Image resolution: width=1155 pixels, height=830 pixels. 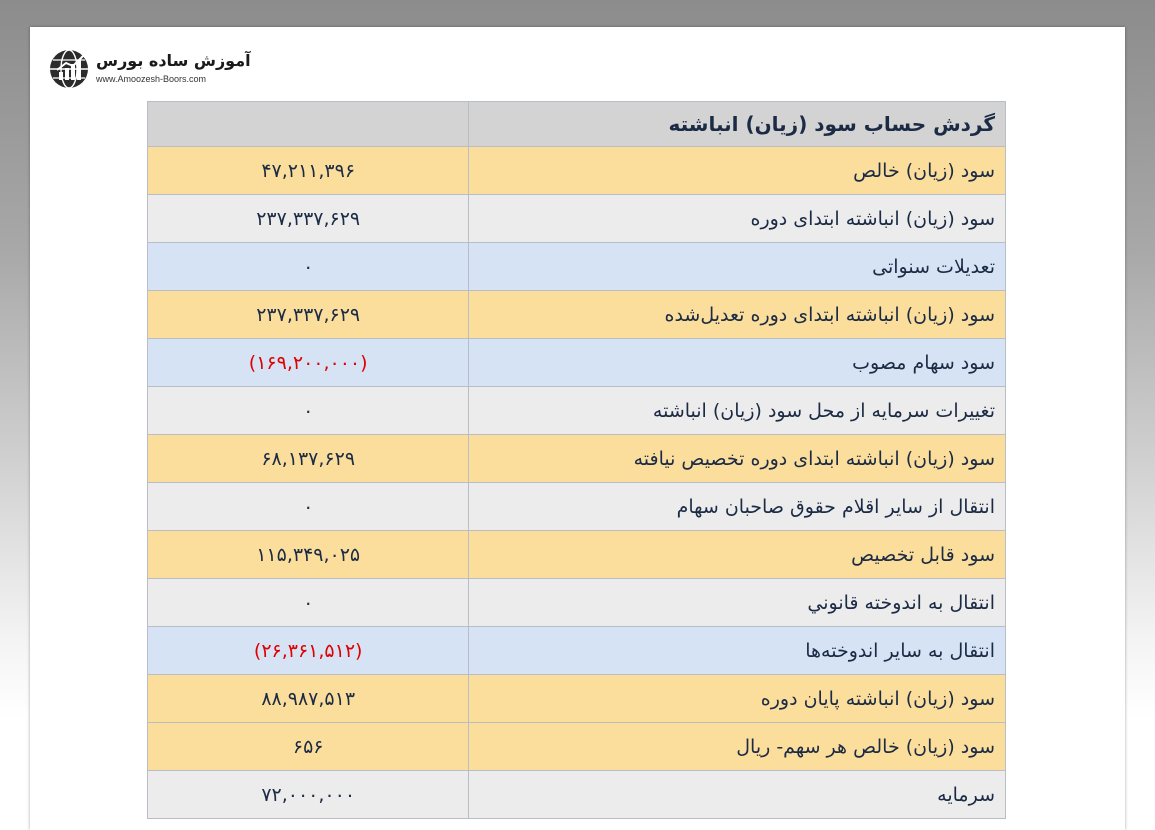 I want to click on site-logo: آموزش ساده بورس www.Amoozesh-Boors.com, so click(x=149, y=71).